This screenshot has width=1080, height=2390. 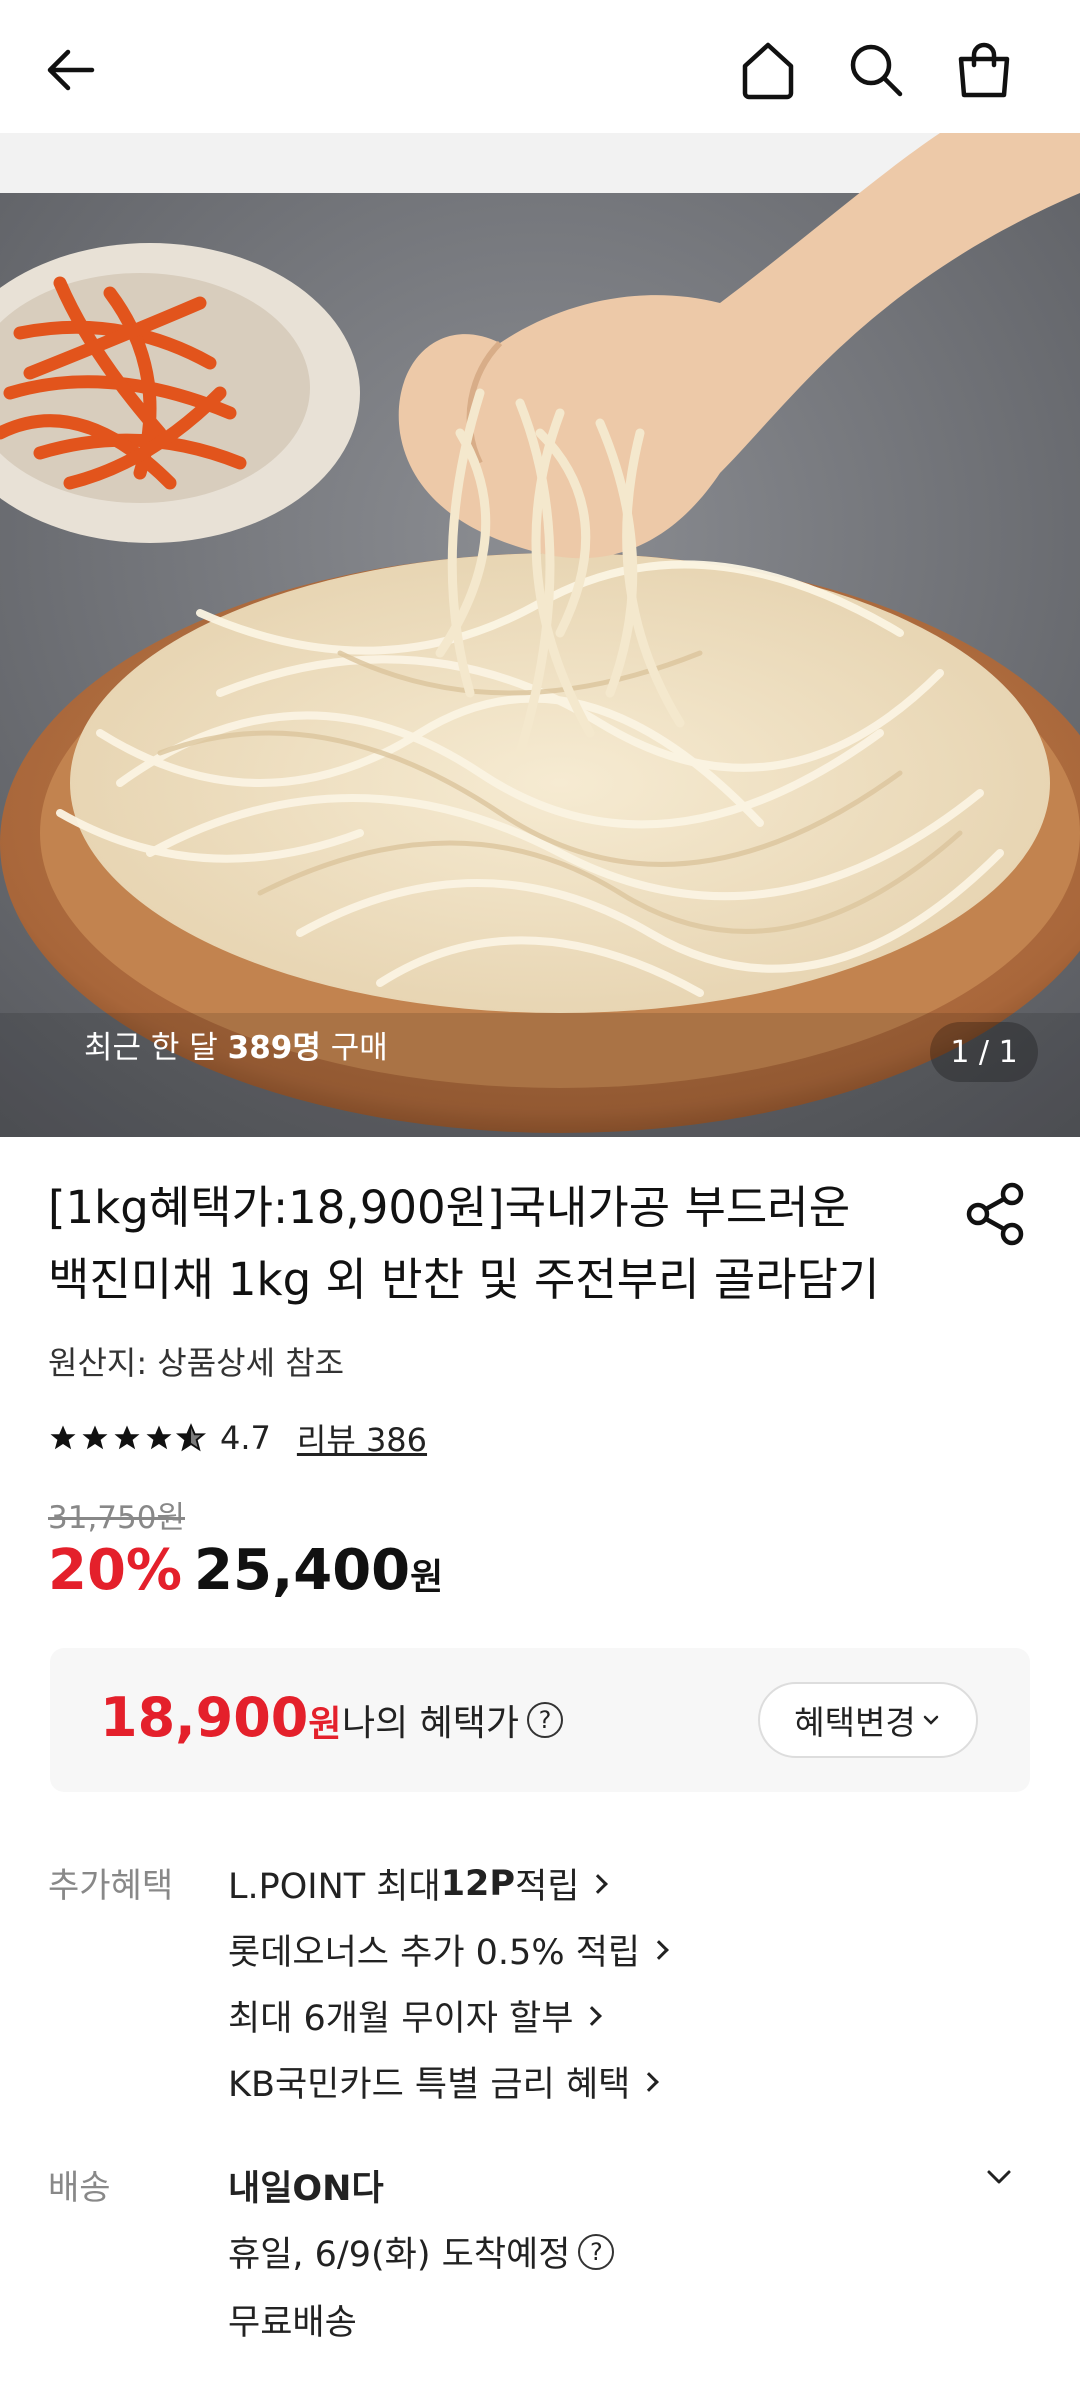 I want to click on benefit-item-text: KB국민카드 특별 금리 혜택, so click(x=429, y=2085).